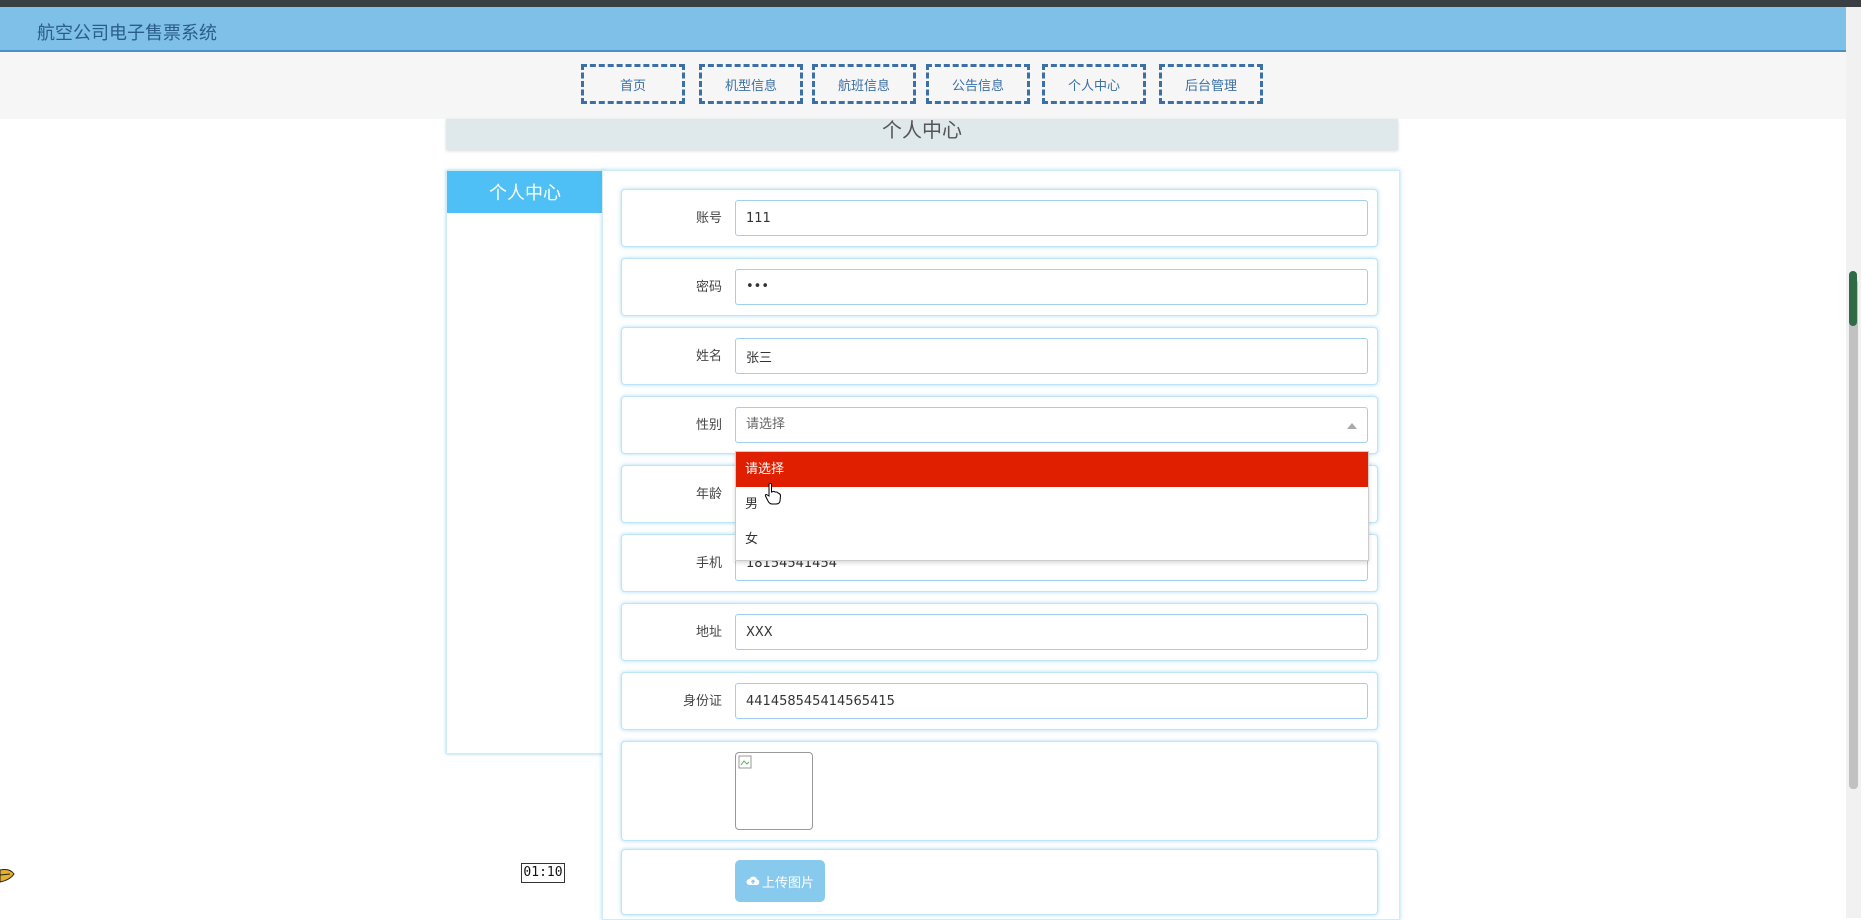 The image size is (1861, 920). I want to click on name-input, so click(1051, 356).